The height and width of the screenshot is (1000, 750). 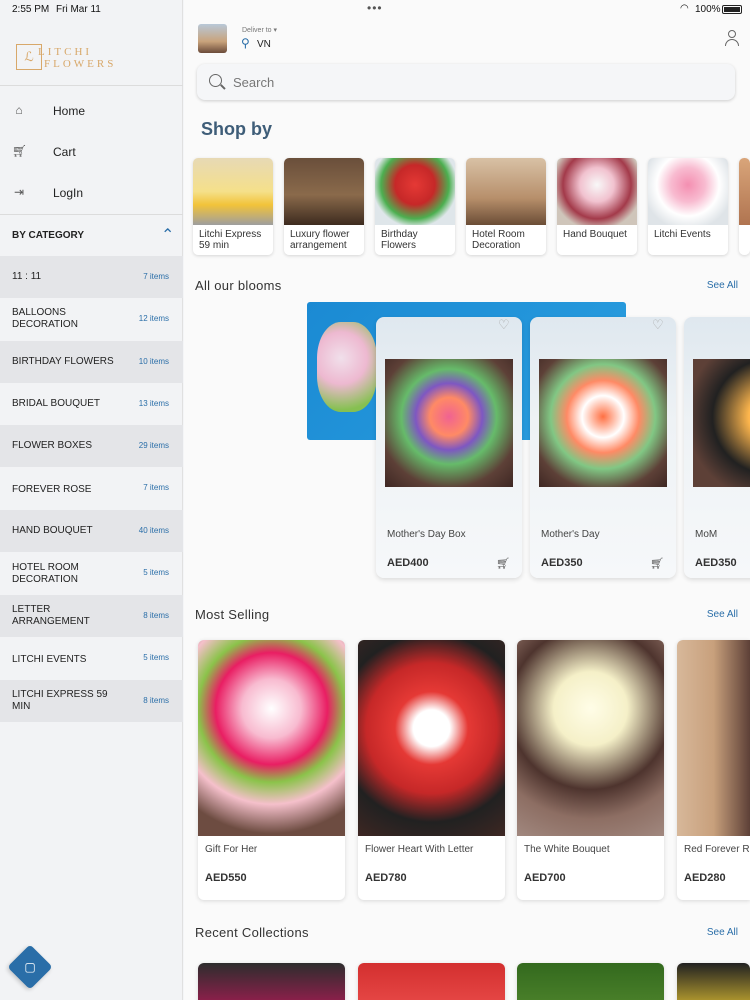 I want to click on deliver-to-text: Deliver to, so click(x=257, y=30).